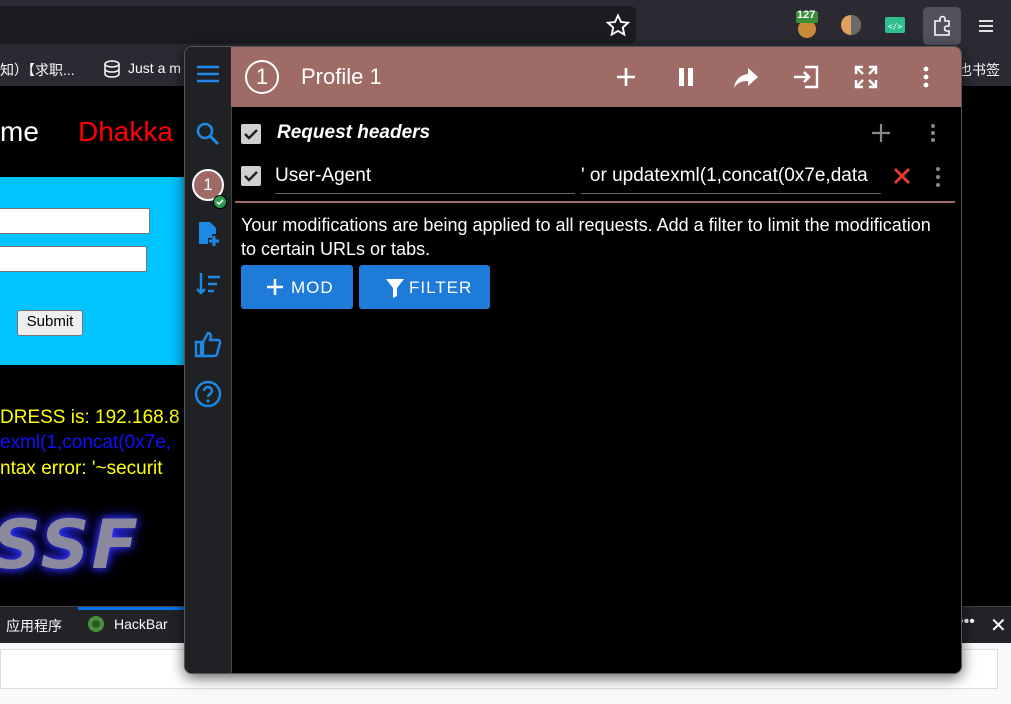 The image size is (1011, 704). I want to click on more-vert-icon, so click(926, 77).